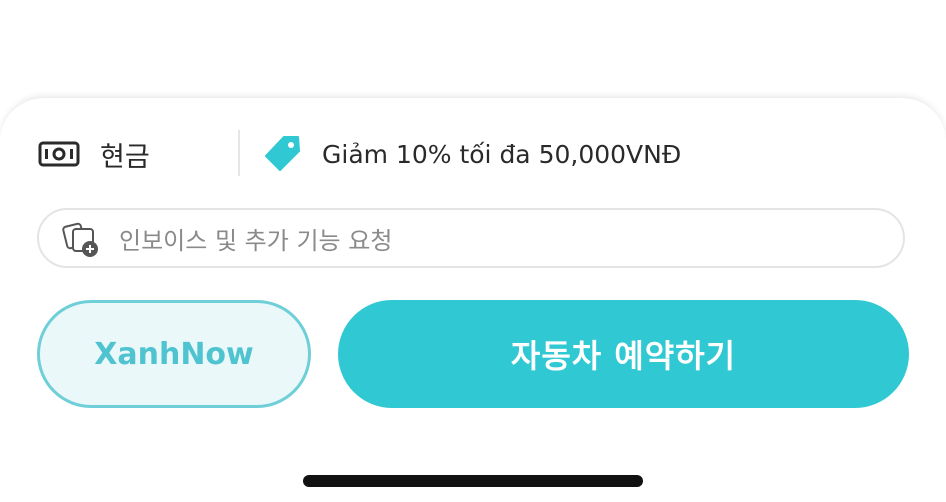  I want to click on home-indicator, so click(473, 481).